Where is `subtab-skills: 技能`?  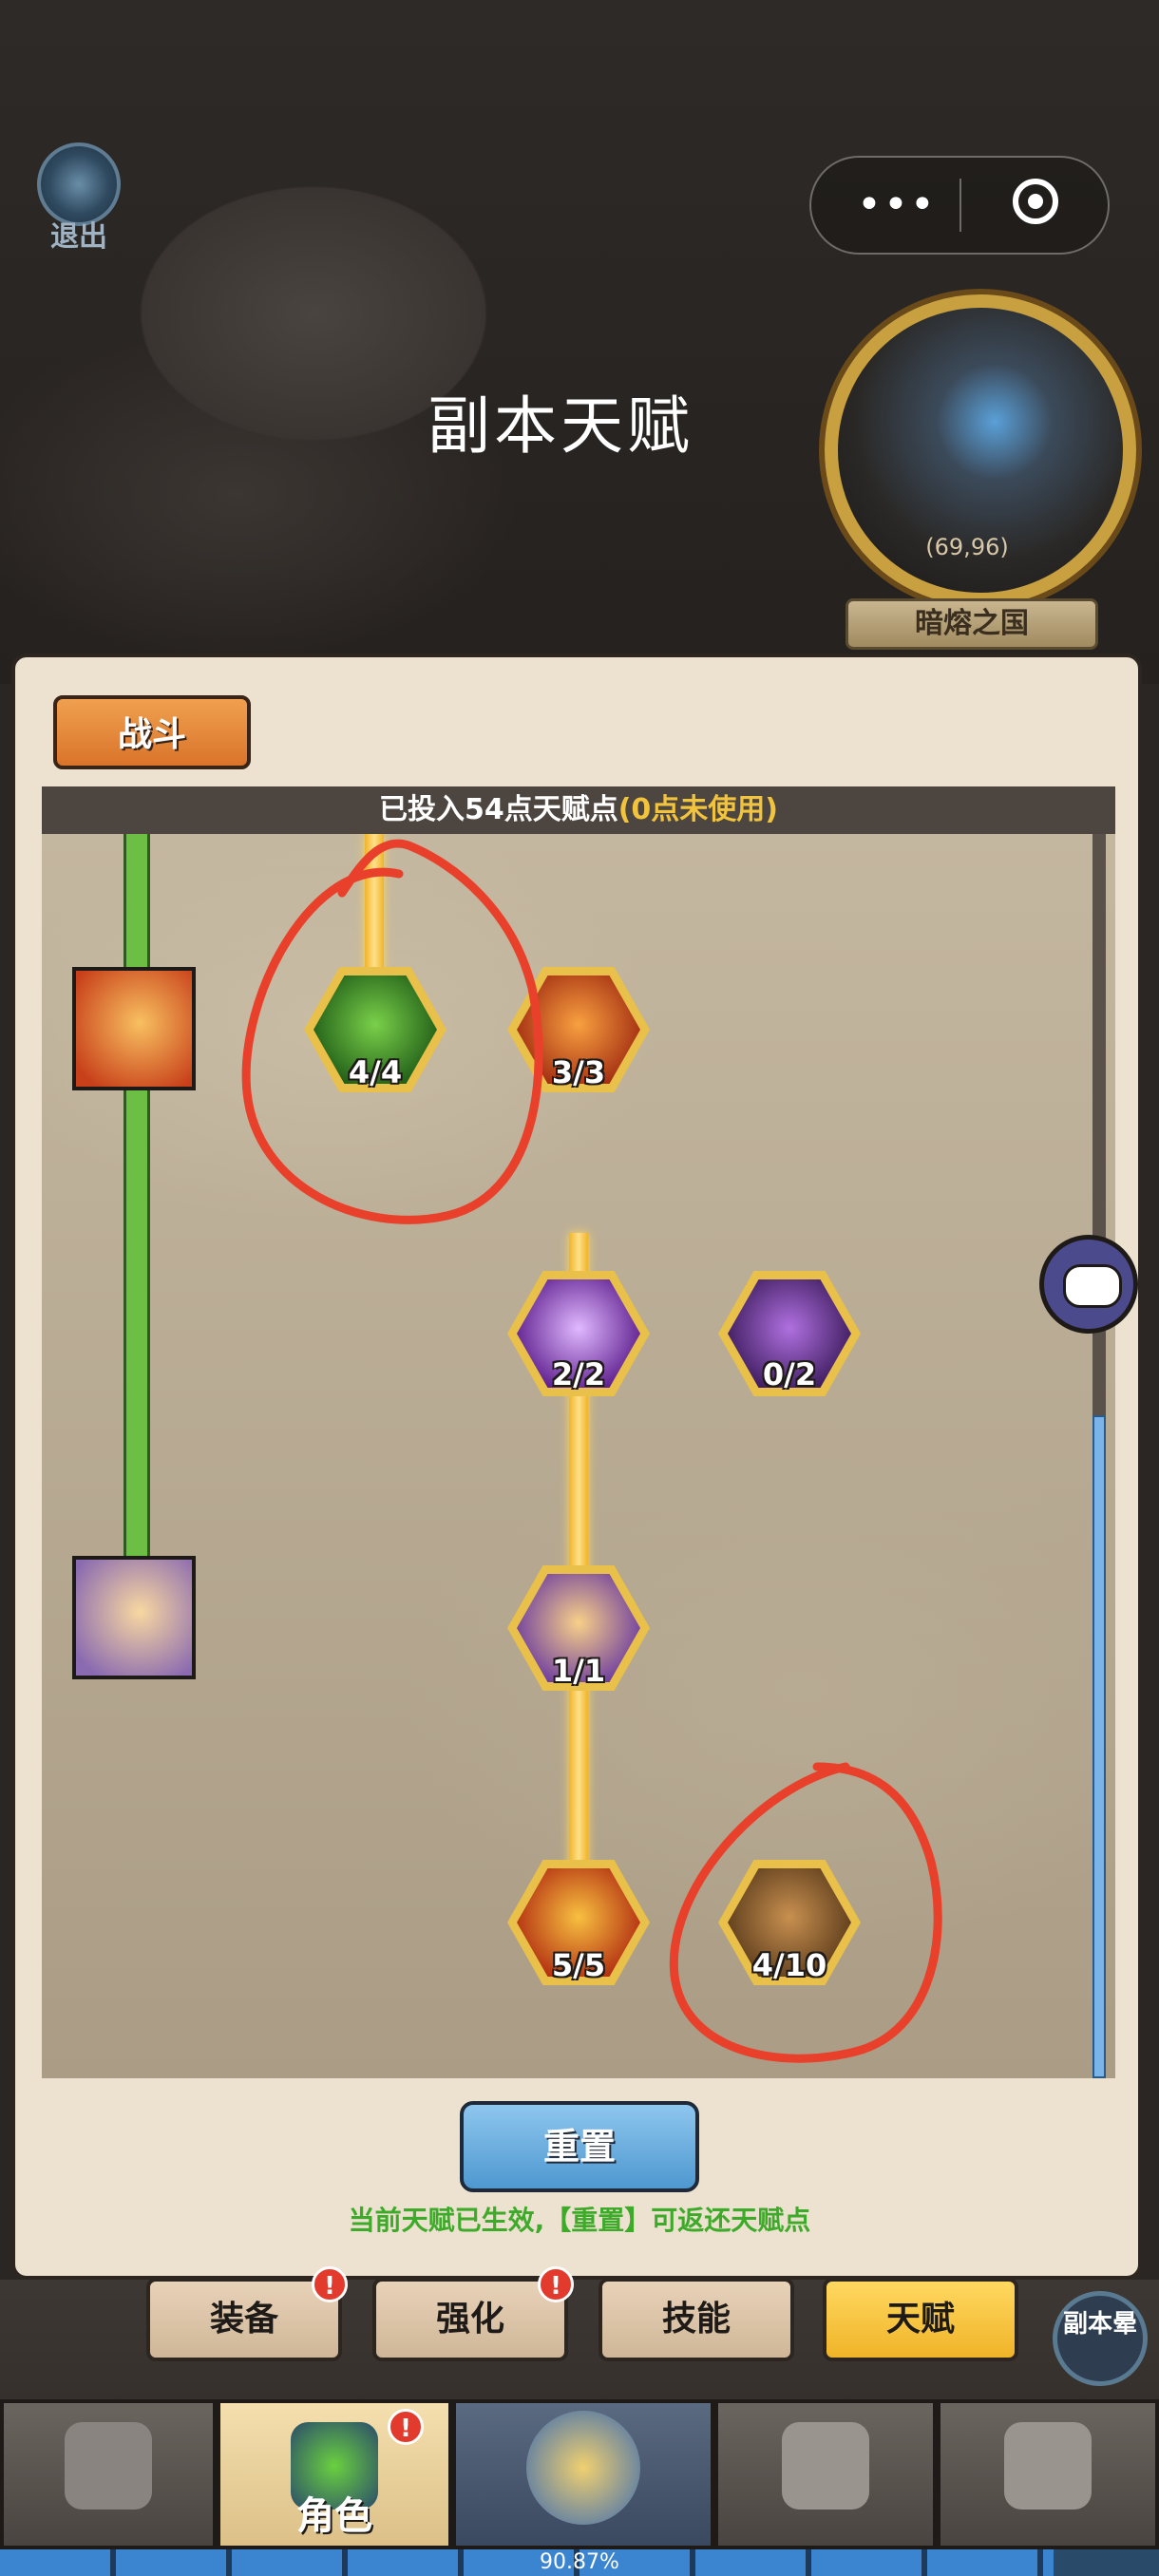 subtab-skills: 技能 is located at coordinates (696, 2319).